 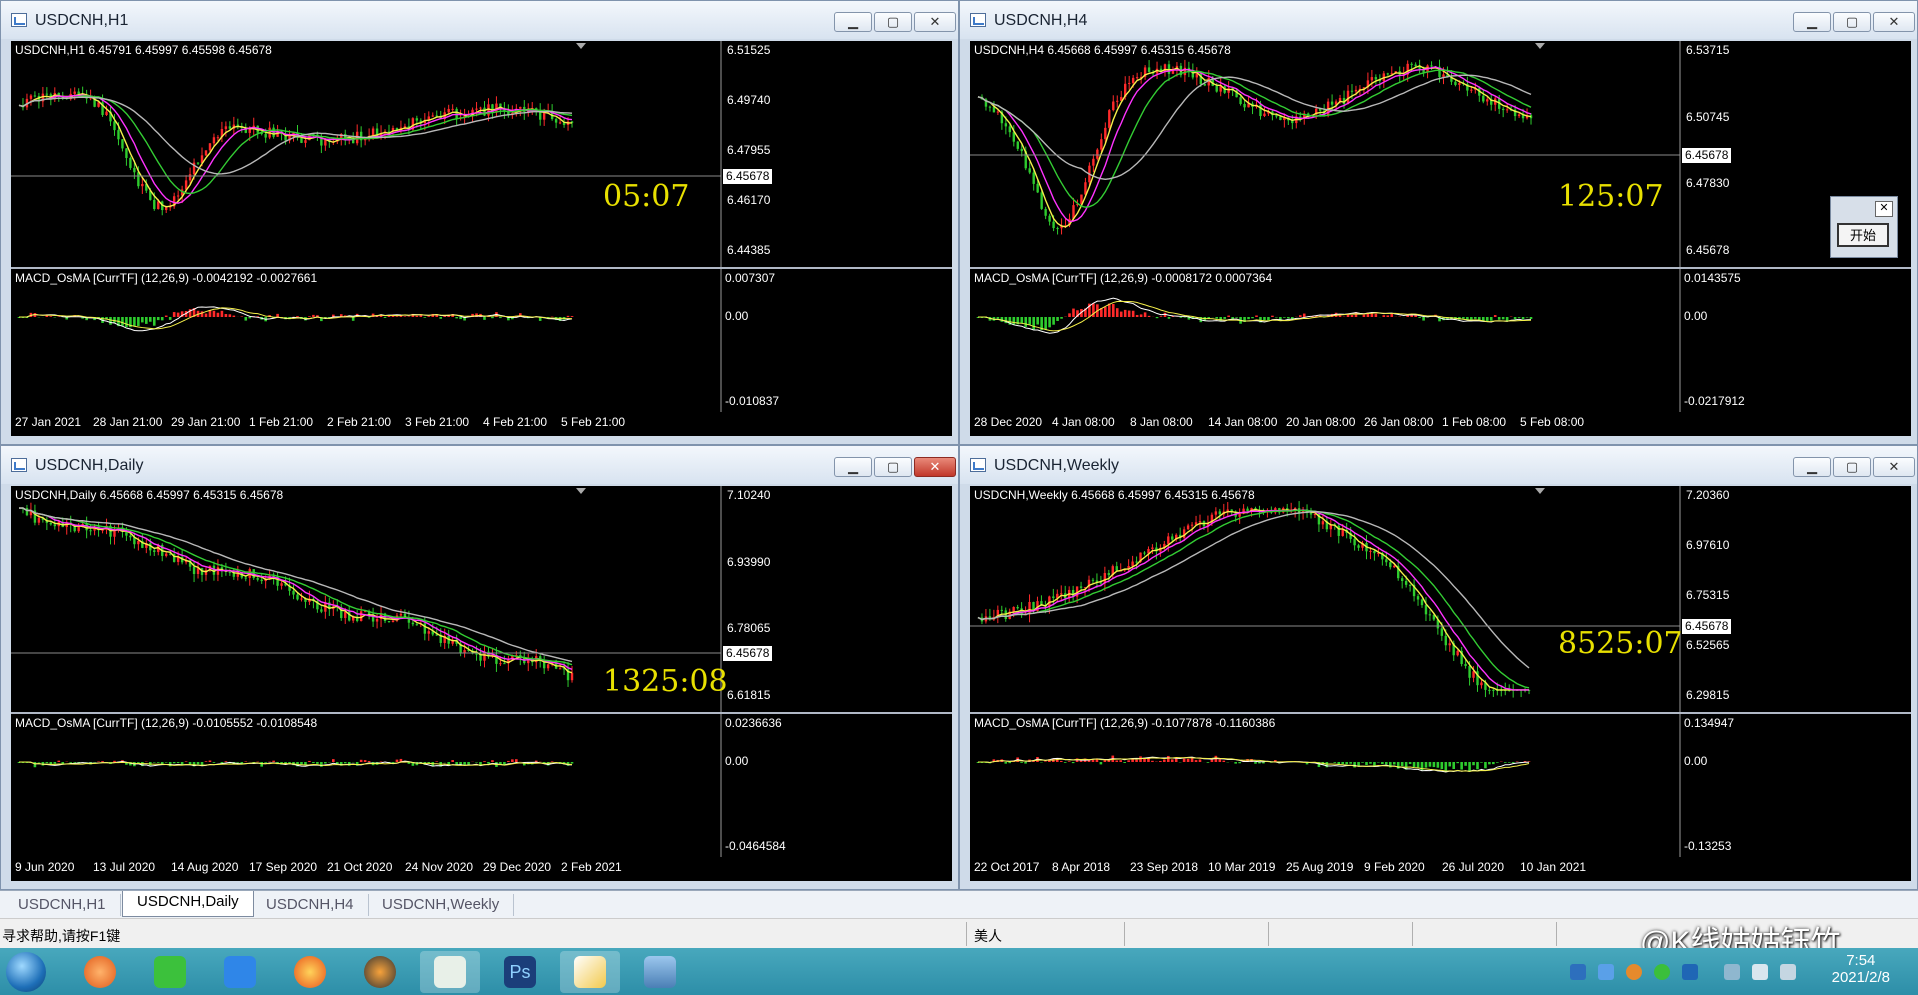 What do you see at coordinates (450, 972) in the screenshot?
I see `taskbar-app-trading` at bounding box center [450, 972].